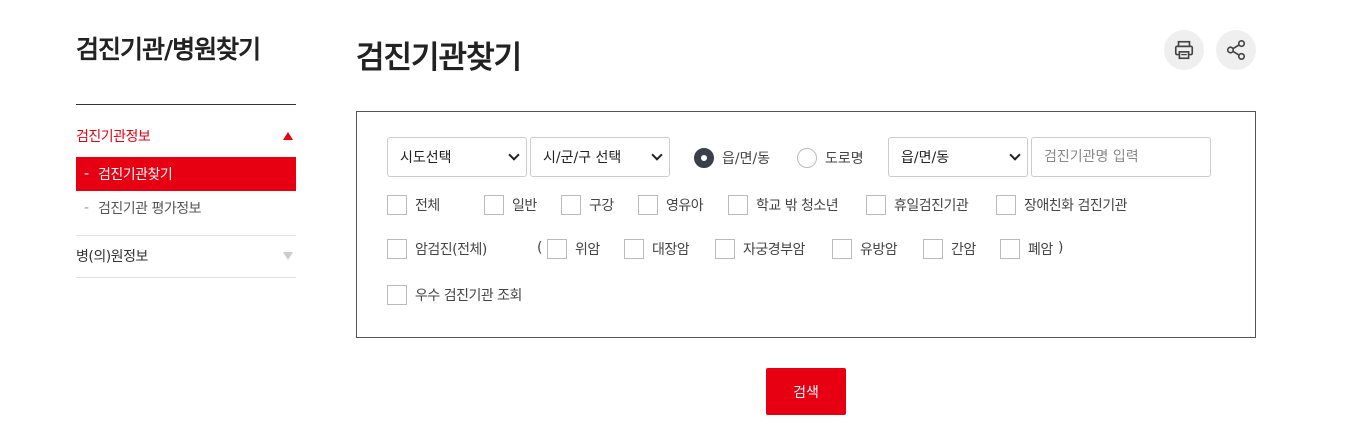 The height and width of the screenshot is (426, 1347). Describe the element at coordinates (468, 296) in the screenshot. I see `checkbox-label: 우수 검진기관 조회` at that location.